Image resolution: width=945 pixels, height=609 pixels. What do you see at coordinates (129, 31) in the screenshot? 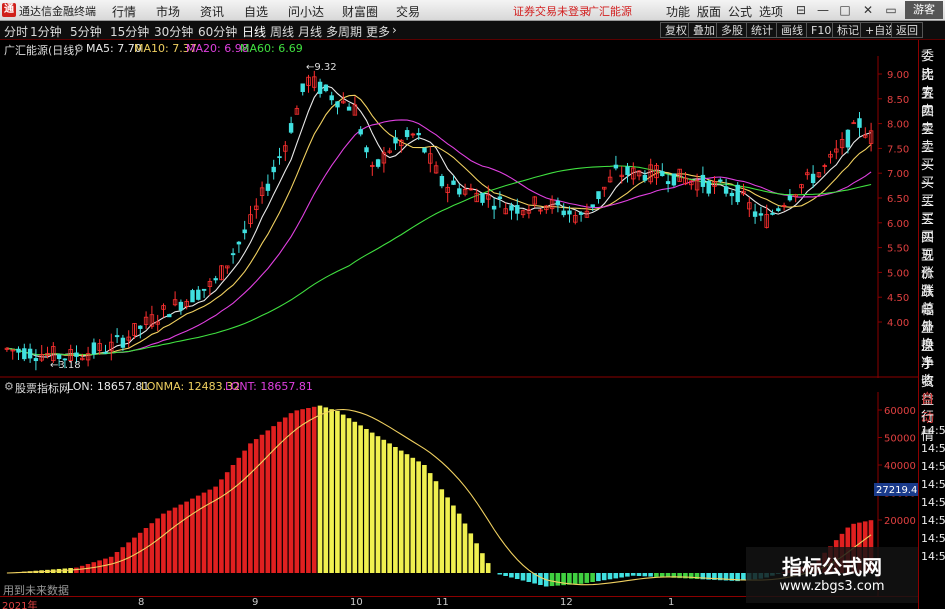
I see `period-15min: 15分钟` at bounding box center [129, 31].